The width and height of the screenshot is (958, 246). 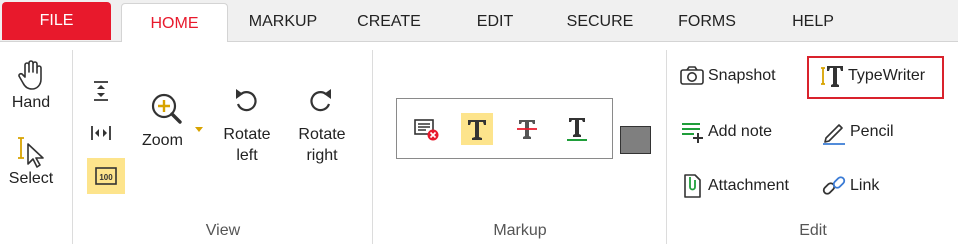 What do you see at coordinates (692, 76) in the screenshot?
I see `camera-icon` at bounding box center [692, 76].